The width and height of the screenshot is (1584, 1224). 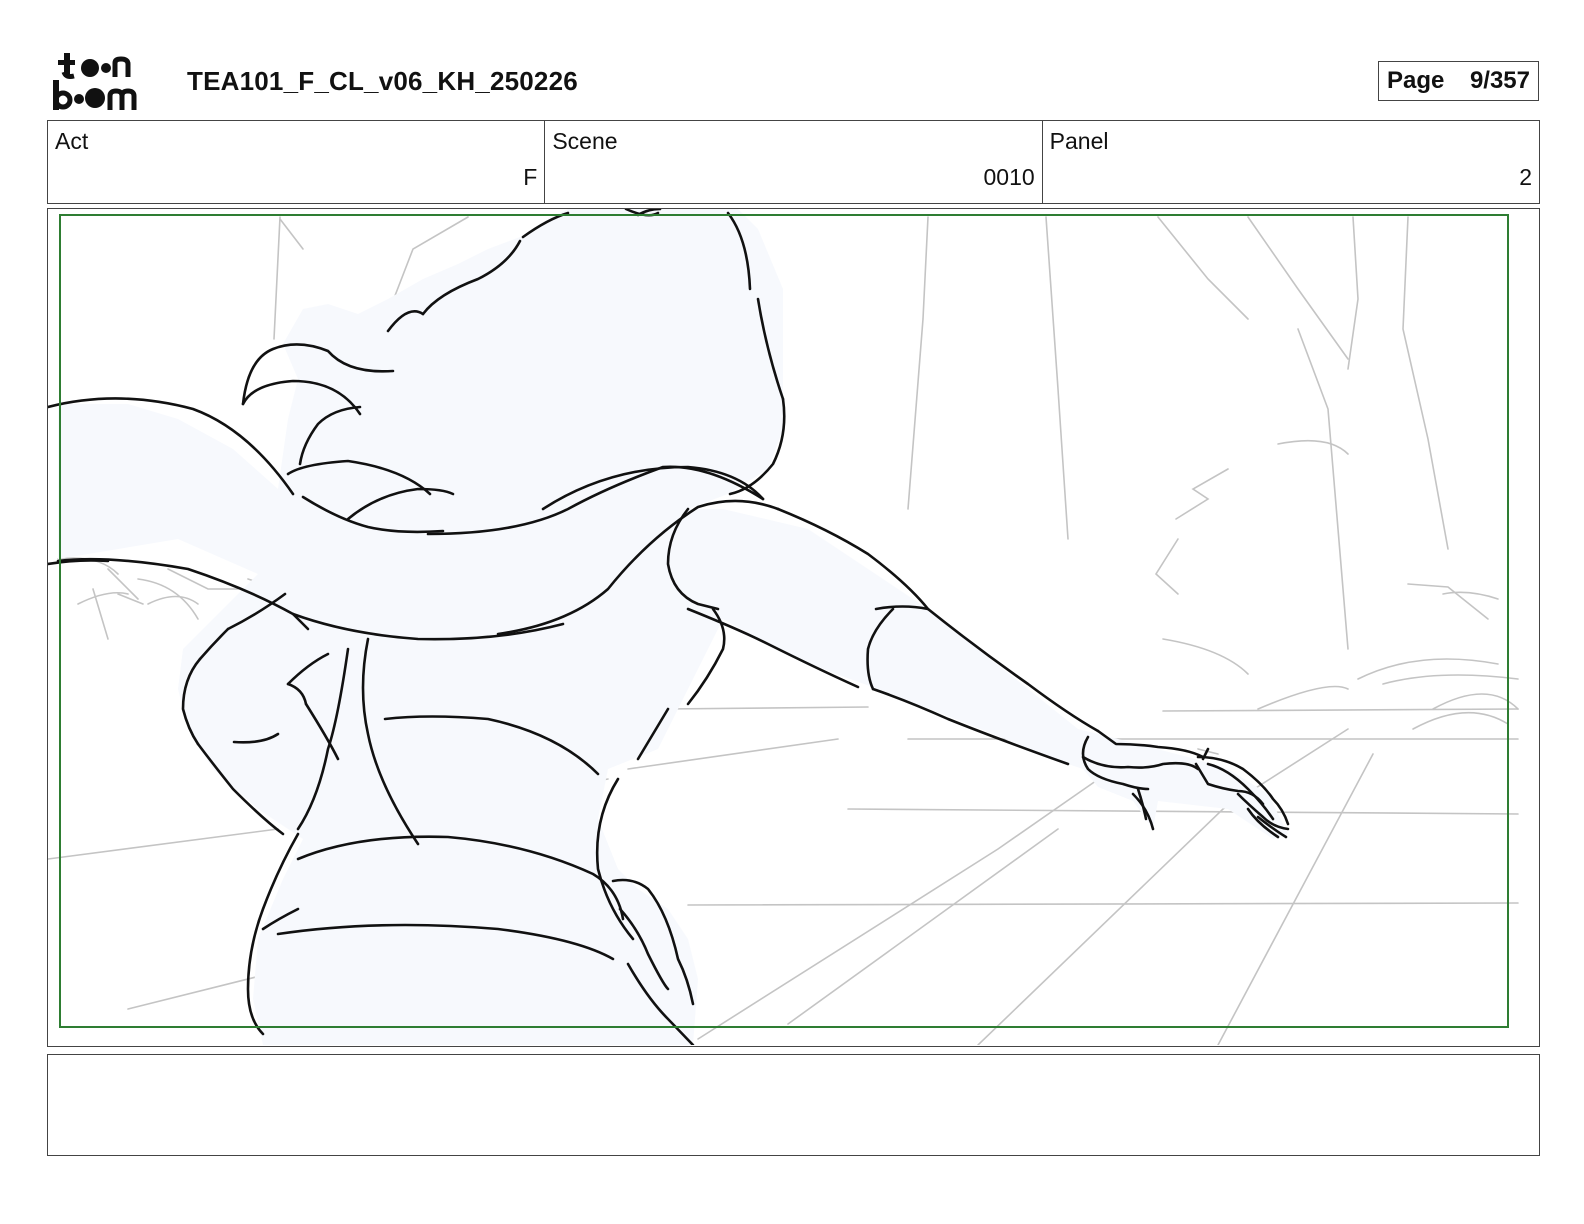 I want to click on panel-notes-box, so click(x=793, y=1105).